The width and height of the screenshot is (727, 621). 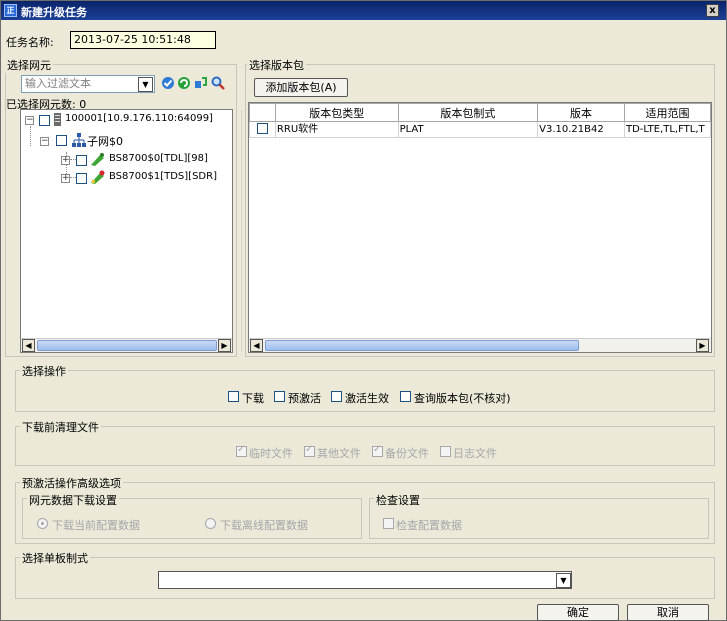 What do you see at coordinates (398, 500) in the screenshot?
I see `check-title: 检查设置` at bounding box center [398, 500].